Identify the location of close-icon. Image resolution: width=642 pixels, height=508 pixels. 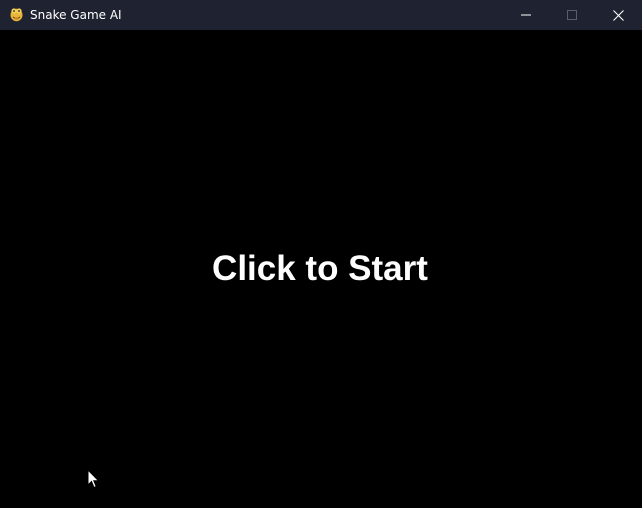
(618, 15).